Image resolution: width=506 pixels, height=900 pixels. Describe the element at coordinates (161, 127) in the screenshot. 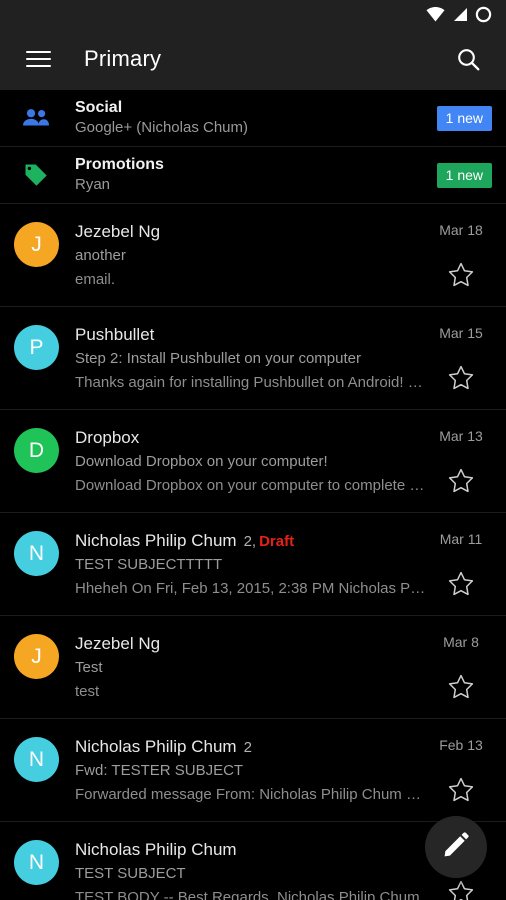

I see `category-subtitle: Google+ (Nicholas Chum)` at that location.